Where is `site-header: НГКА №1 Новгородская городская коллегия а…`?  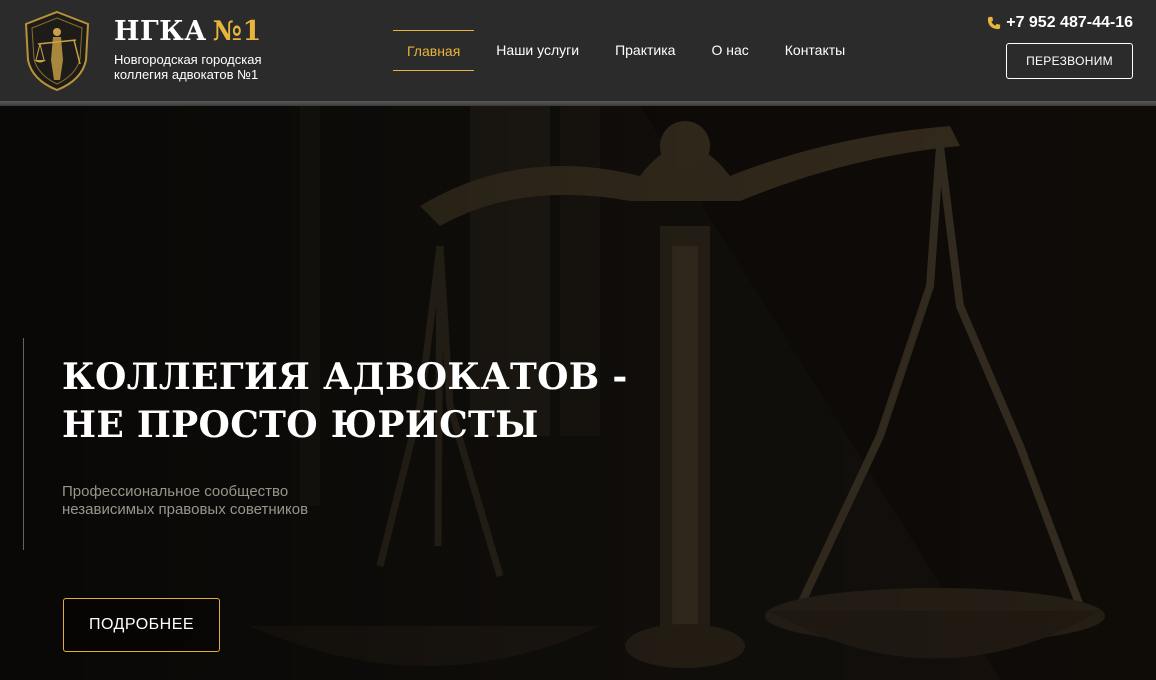
site-header: НГКА №1 Новгородская городская коллегия а… is located at coordinates (578, 50).